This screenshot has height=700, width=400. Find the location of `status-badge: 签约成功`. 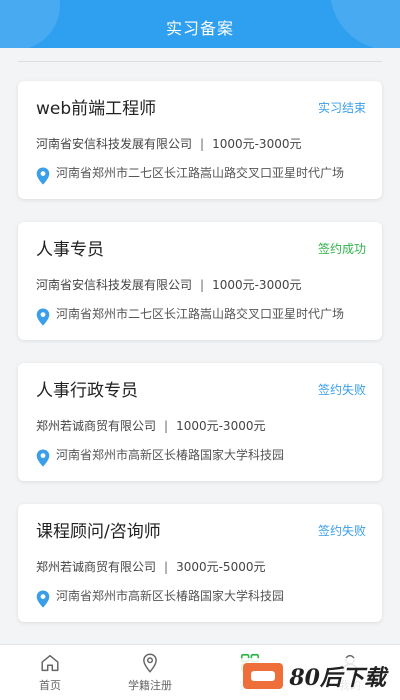

status-badge: 签约成功 is located at coordinates (341, 249).